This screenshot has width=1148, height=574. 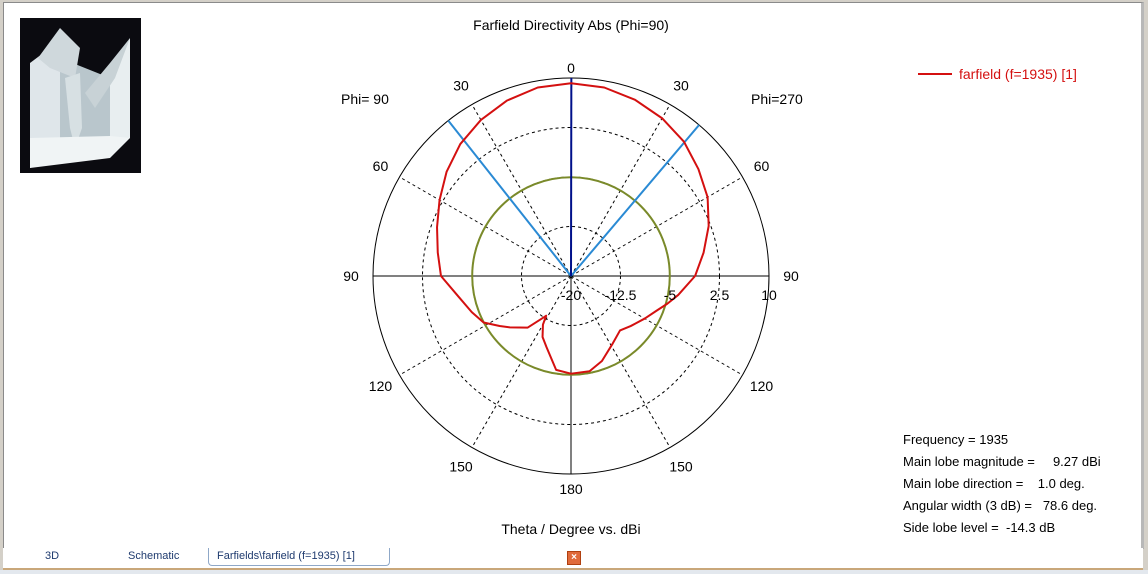 I want to click on angle-label-left: 30, so click(x=461, y=85).